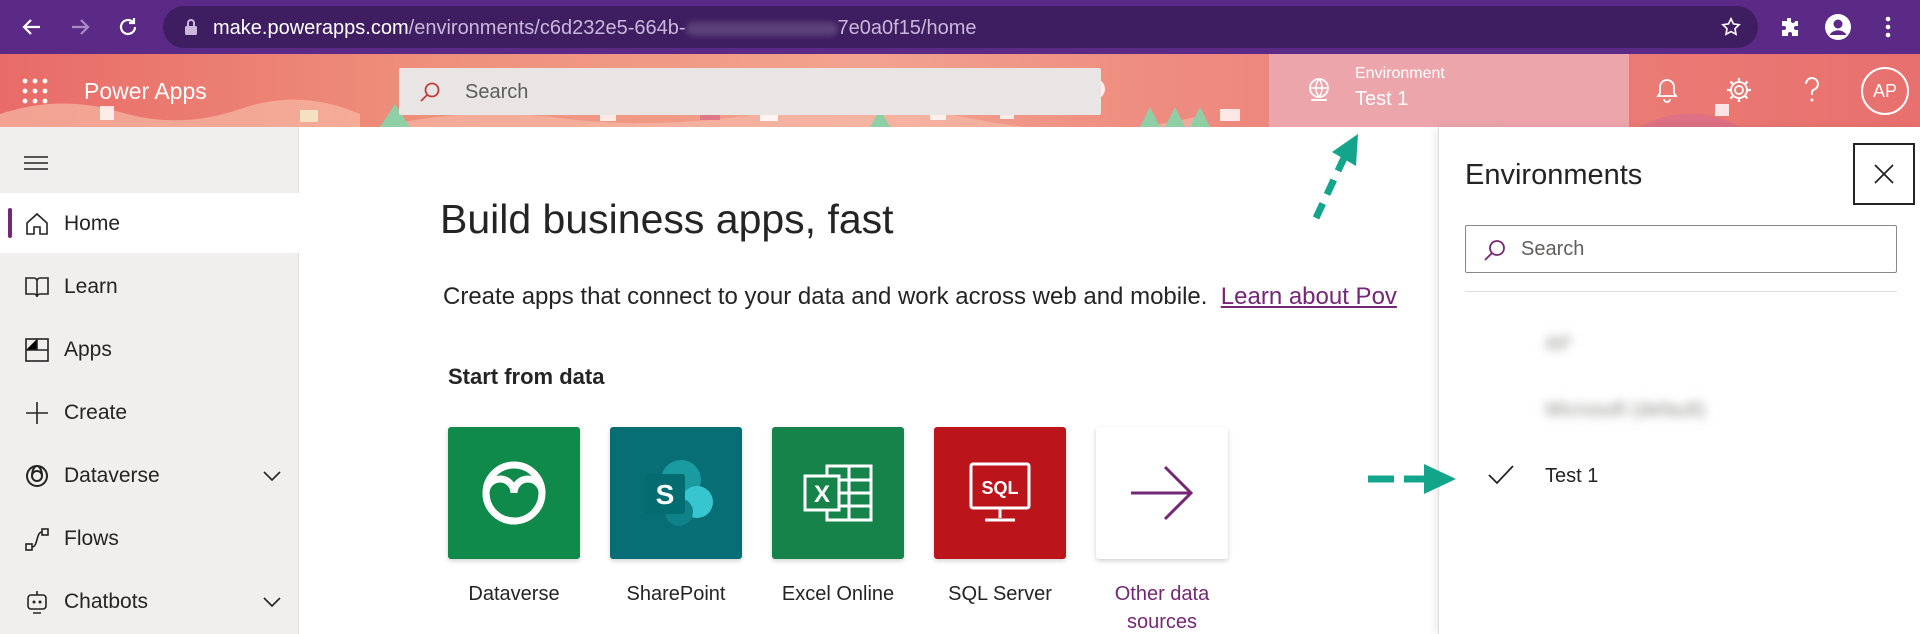 The image size is (1920, 634). What do you see at coordinates (37, 350) in the screenshot?
I see `apps-icon` at bounding box center [37, 350].